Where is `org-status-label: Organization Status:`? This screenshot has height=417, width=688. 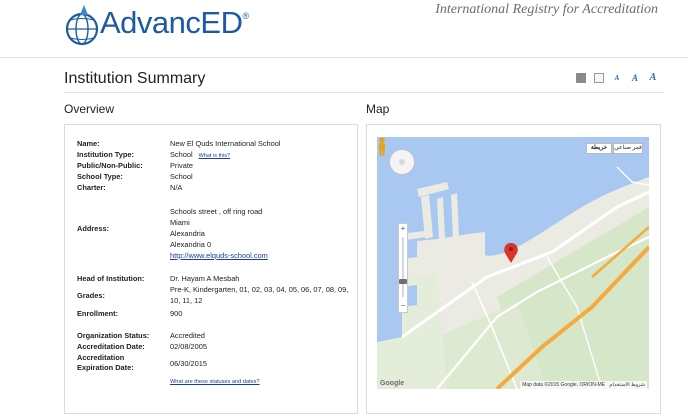 org-status-label: Organization Status: is located at coordinates (113, 335).